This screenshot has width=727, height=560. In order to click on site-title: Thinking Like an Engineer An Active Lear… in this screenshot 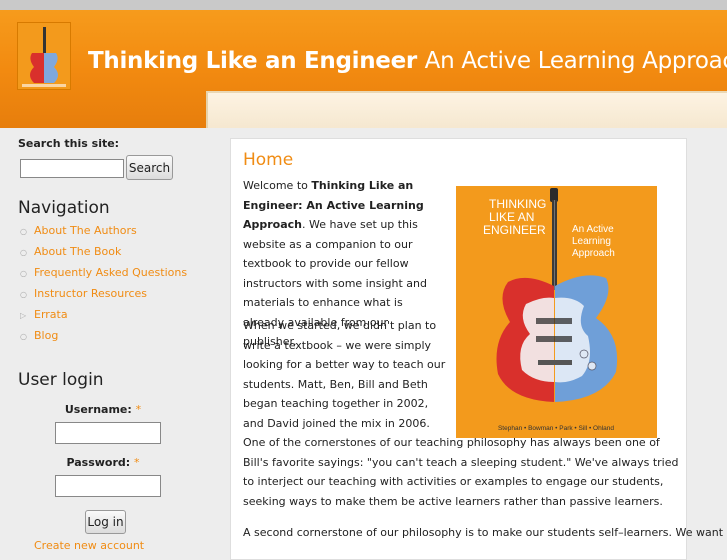, I will do `click(407, 61)`.